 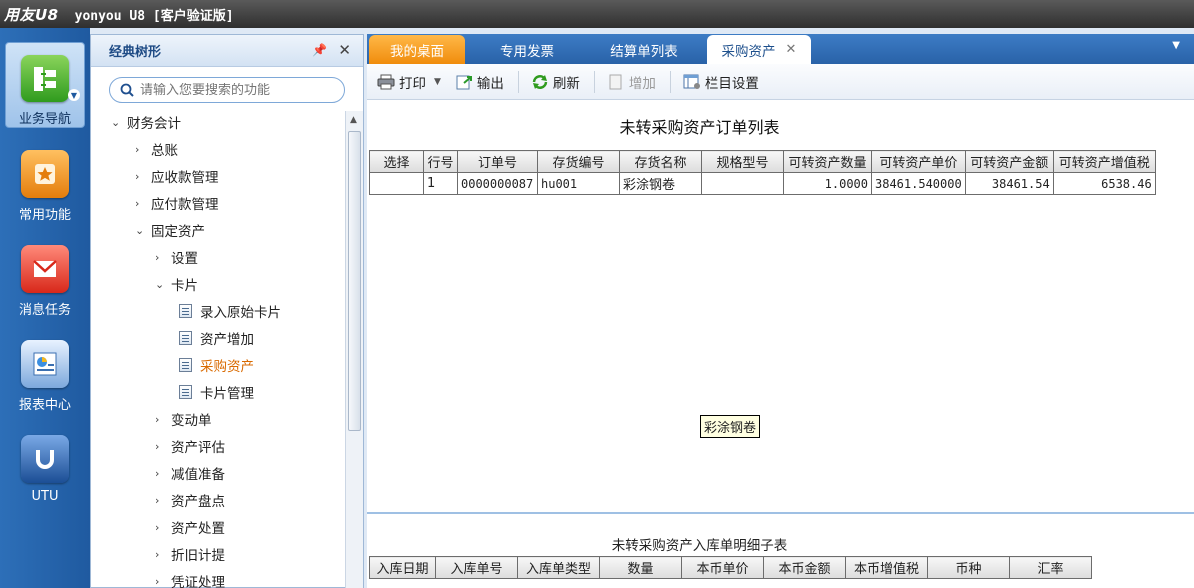 I want to click on column-header: 入库单类型, so click(x=558, y=567).